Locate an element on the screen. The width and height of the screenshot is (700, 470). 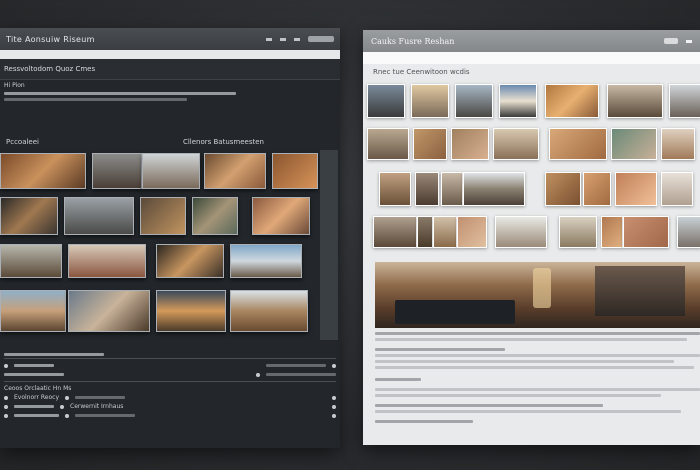
light-window-title: Cauks Fusre Reshan is located at coordinates (413, 41).